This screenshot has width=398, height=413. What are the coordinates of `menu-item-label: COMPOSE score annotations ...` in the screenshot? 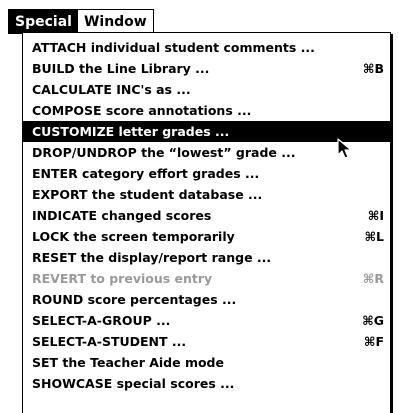 It's located at (142, 110).